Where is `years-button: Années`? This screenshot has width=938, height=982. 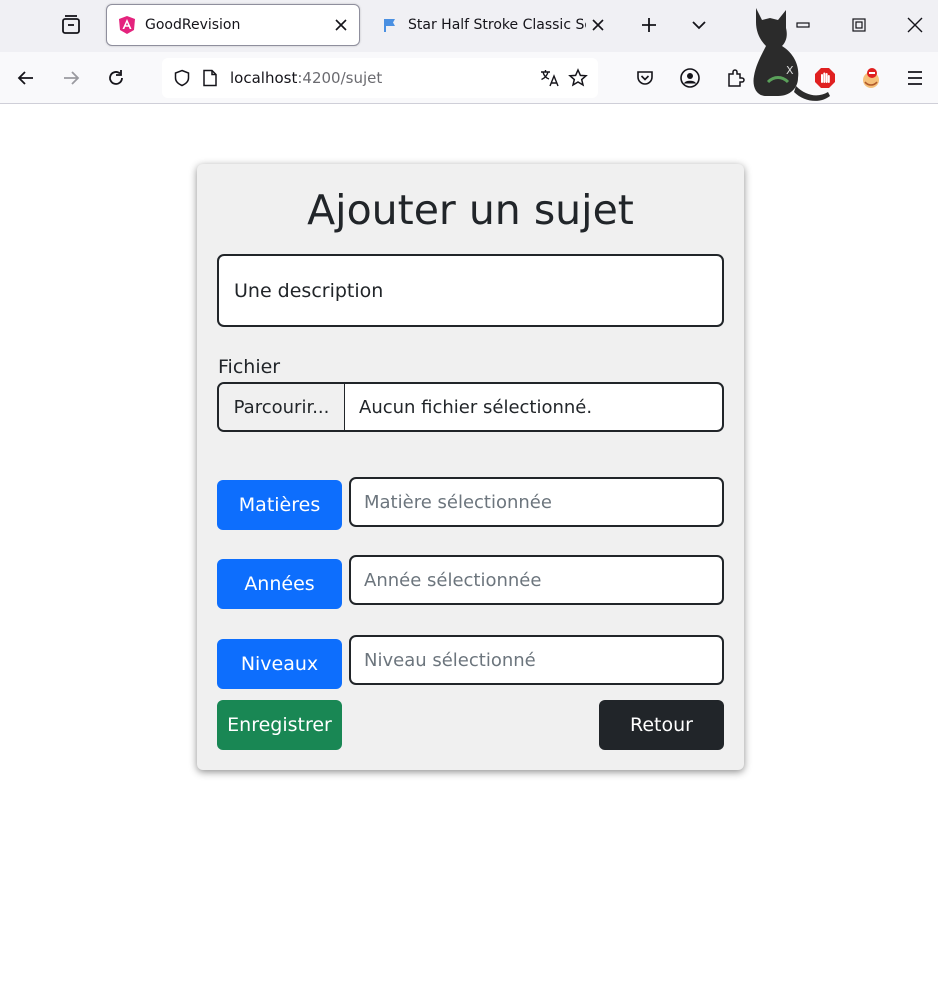 years-button: Années is located at coordinates (279, 584).